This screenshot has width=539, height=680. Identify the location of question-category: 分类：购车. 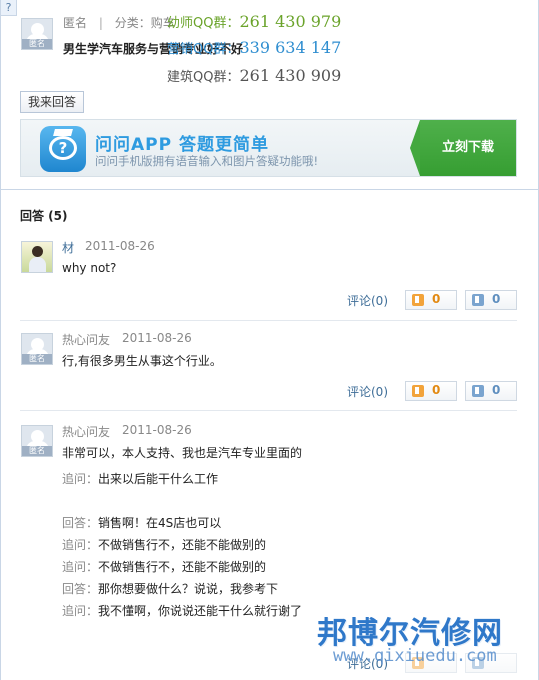
(145, 23).